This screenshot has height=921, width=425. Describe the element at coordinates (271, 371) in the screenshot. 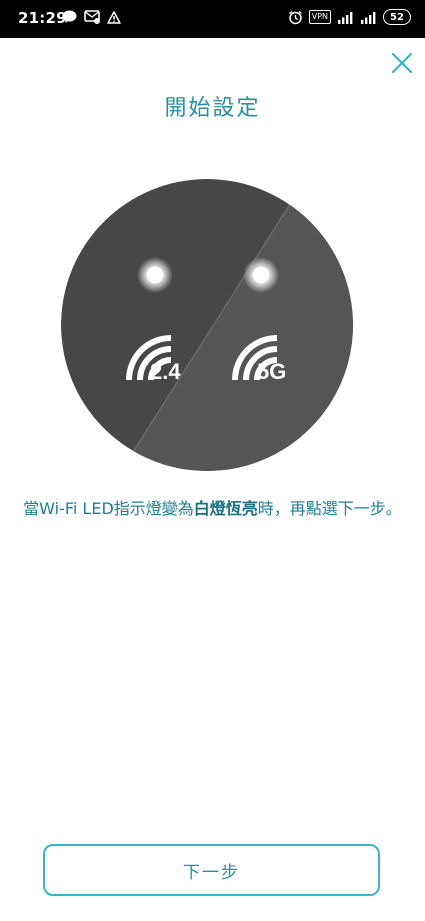

I see `band-5g-label: 5G` at that location.